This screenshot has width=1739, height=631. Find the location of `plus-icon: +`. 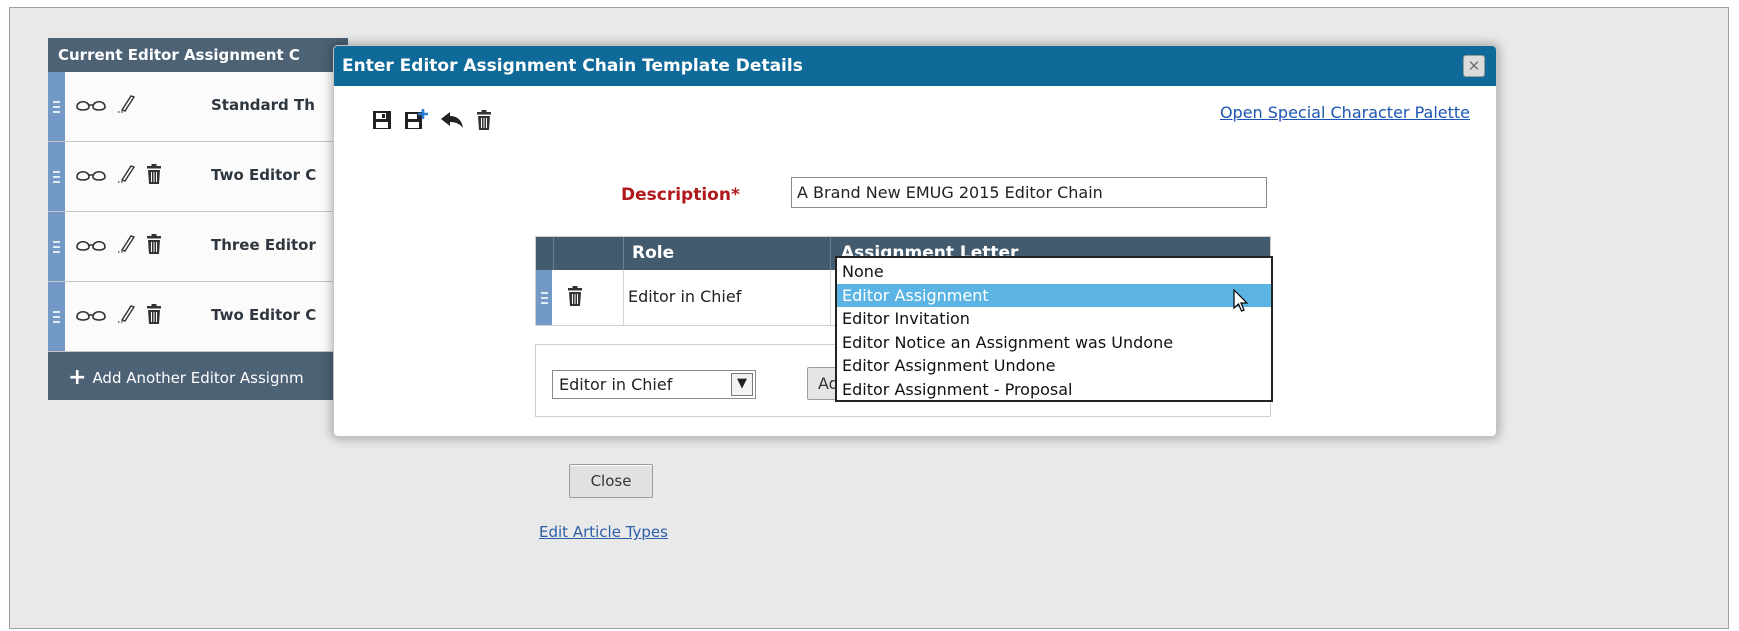

plus-icon: + is located at coordinates (77, 377).